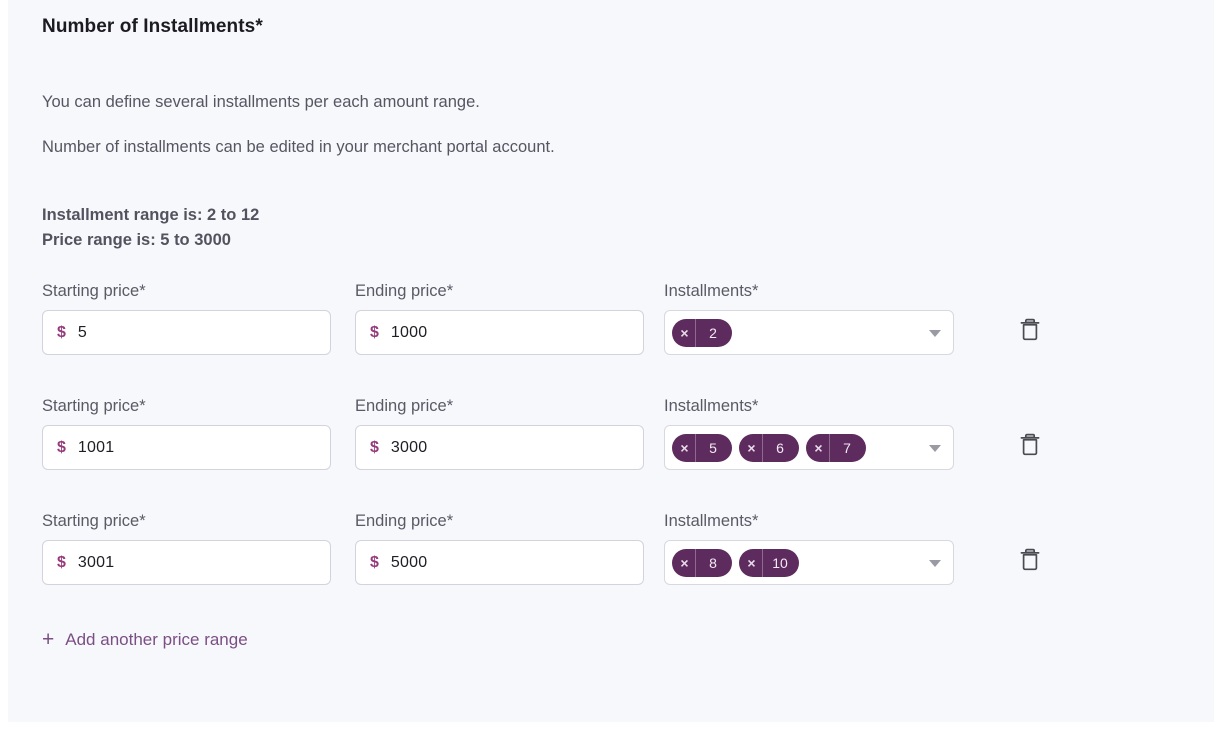 The height and width of the screenshot is (734, 1222). What do you see at coordinates (713, 332) in the screenshot?
I see `installment-chip-value: 2` at bounding box center [713, 332].